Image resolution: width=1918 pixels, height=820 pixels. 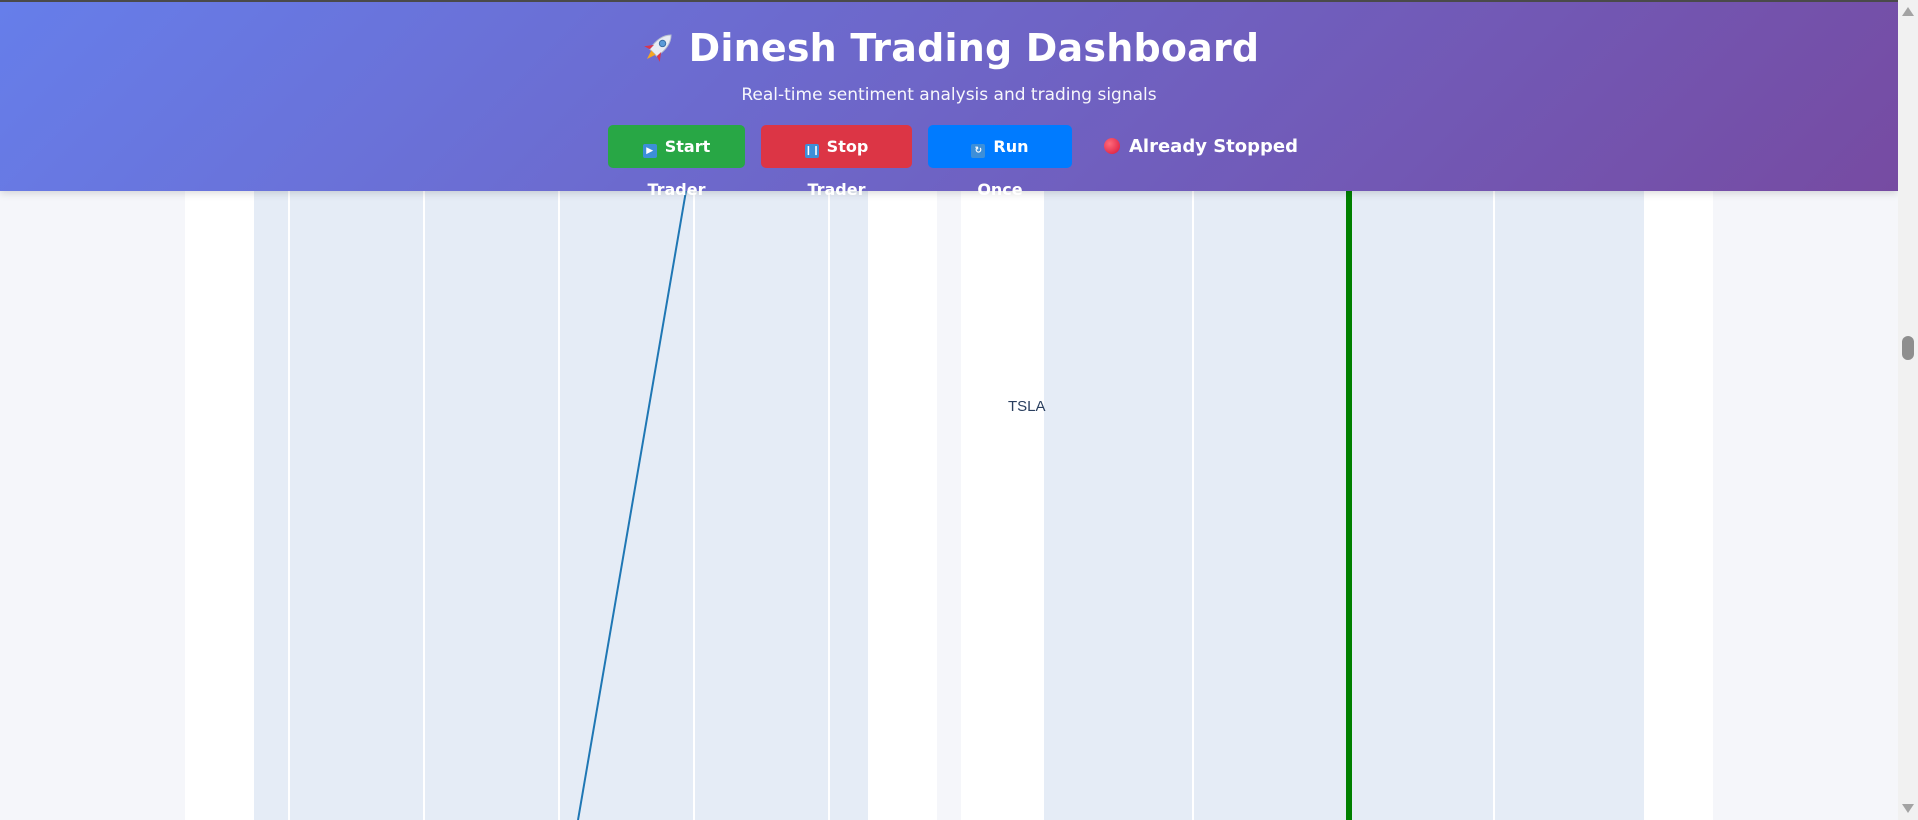 What do you see at coordinates (974, 48) in the screenshot?
I see `title-text: Dinesh Trading Dashboard` at bounding box center [974, 48].